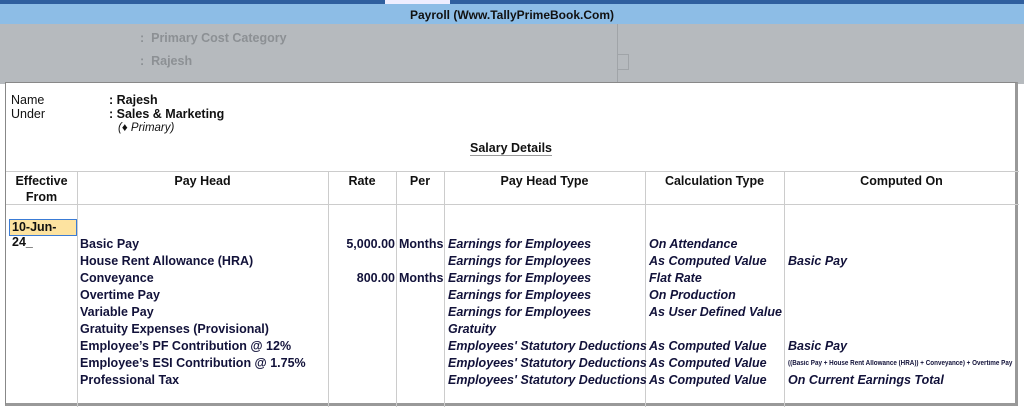 The width and height of the screenshot is (1024, 409). What do you see at coordinates (472, 329) in the screenshot?
I see `pay-head-type: Gratuity` at bounding box center [472, 329].